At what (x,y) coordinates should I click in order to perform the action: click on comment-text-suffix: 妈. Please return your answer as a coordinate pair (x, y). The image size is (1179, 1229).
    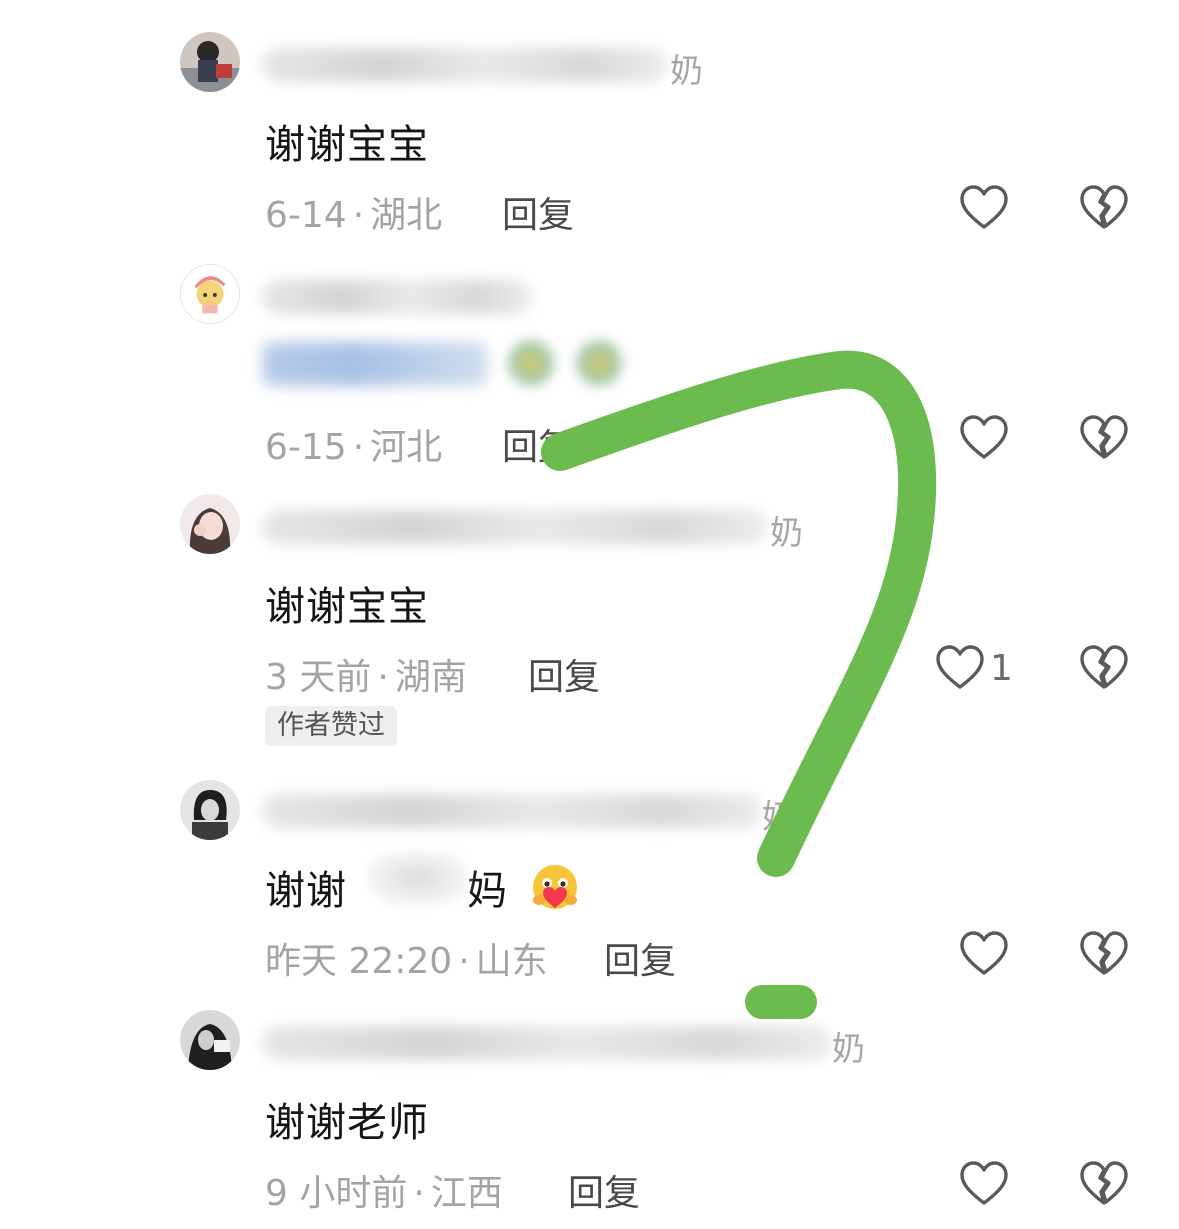
    Looking at the image, I should click on (487, 891).